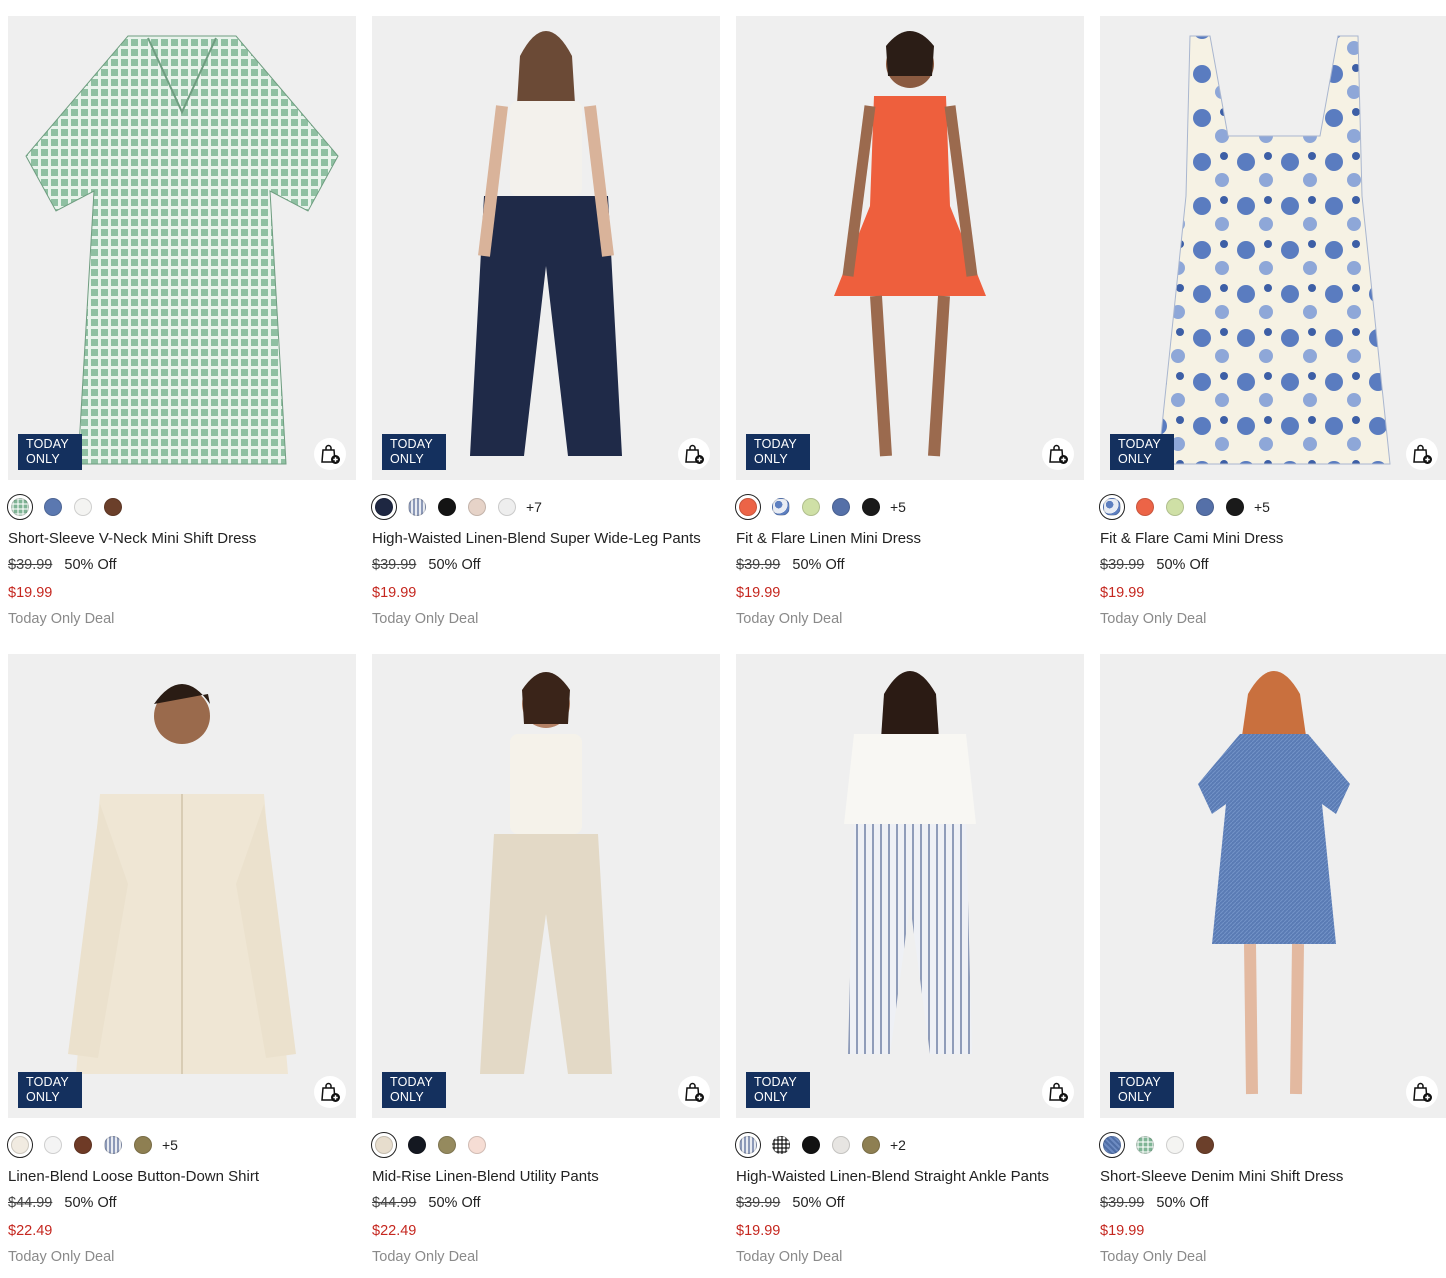 The width and height of the screenshot is (1446, 1278). Describe the element at coordinates (545, 1145) in the screenshot. I see `color-swatches` at that location.